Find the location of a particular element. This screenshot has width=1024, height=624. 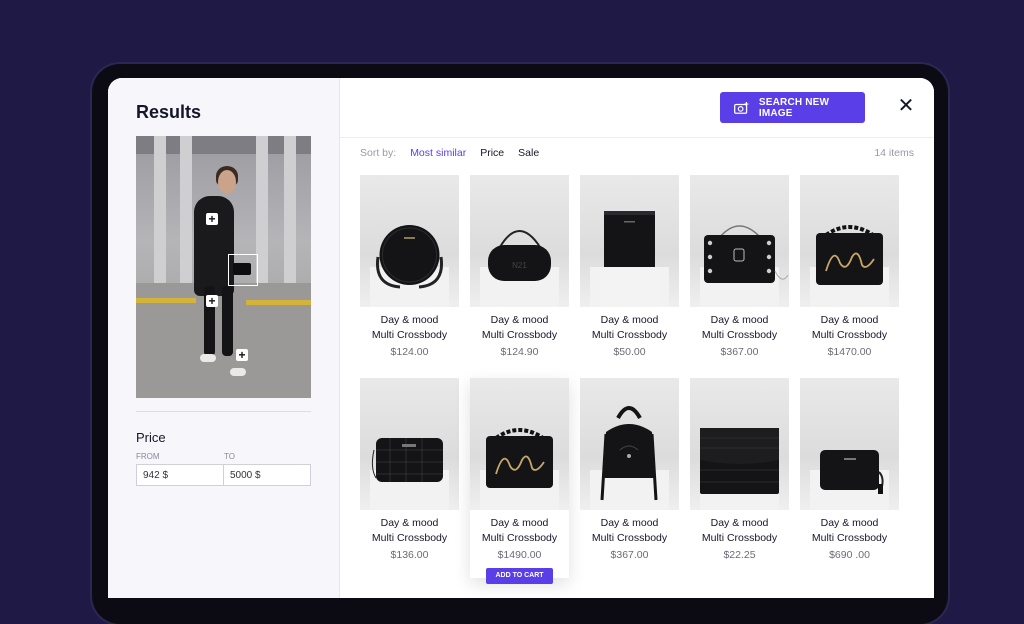

toolbar: SEARCH NEW IMAGE ✕ is located at coordinates (637, 108).